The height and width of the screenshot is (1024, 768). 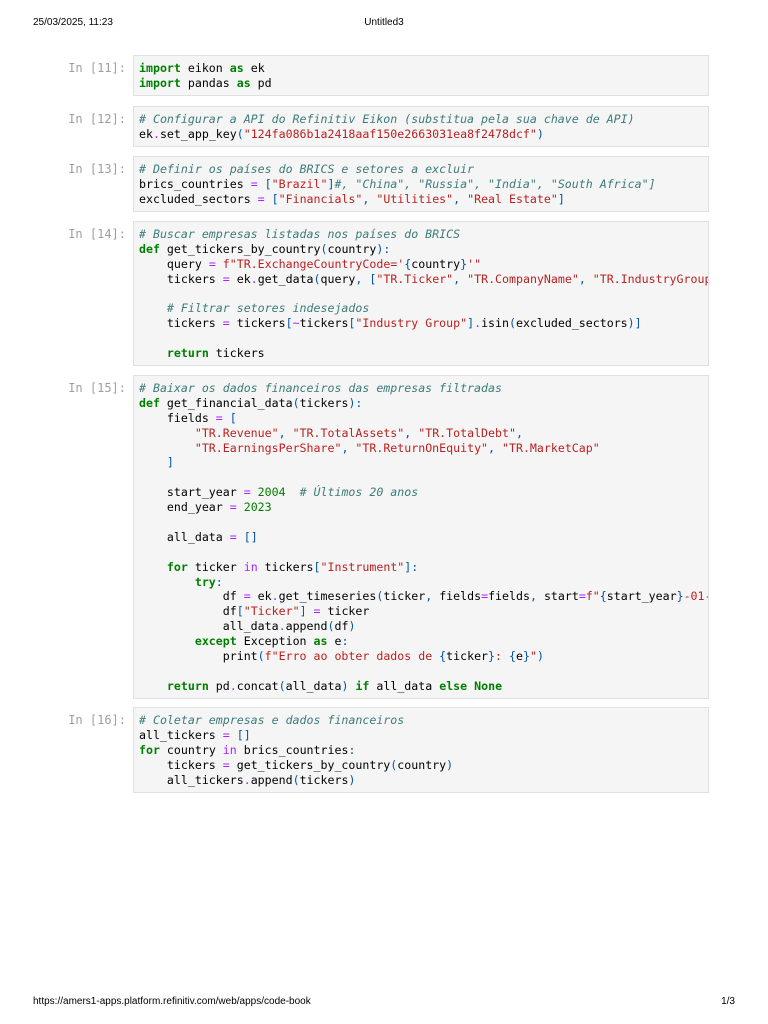 I want to click on code-token: 2004, so click(x=271, y=492).